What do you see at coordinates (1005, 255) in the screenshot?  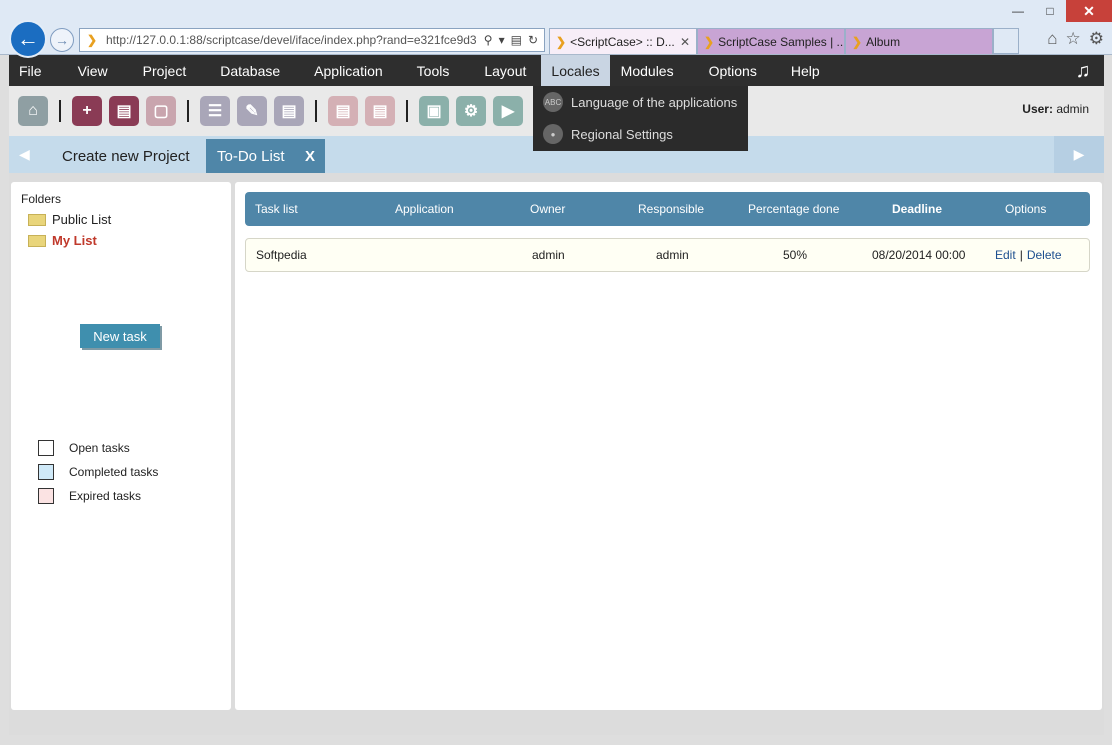 I see `edit-link: Edit` at bounding box center [1005, 255].